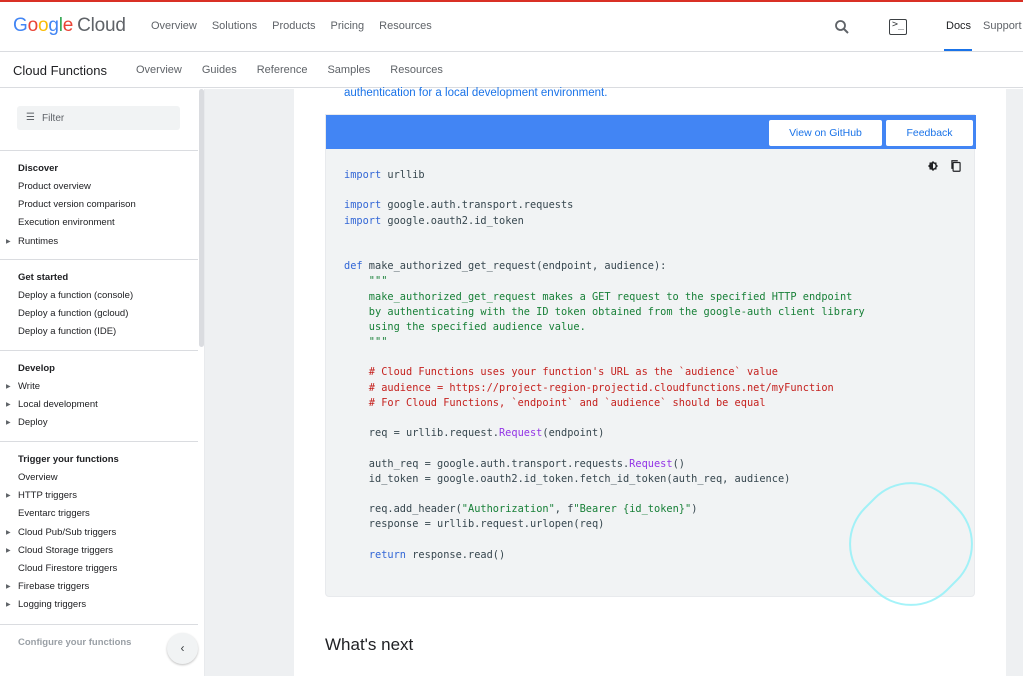 This screenshot has height=676, width=1023. What do you see at coordinates (29, 386) in the screenshot?
I see `sidebar-item-label: Write` at bounding box center [29, 386].